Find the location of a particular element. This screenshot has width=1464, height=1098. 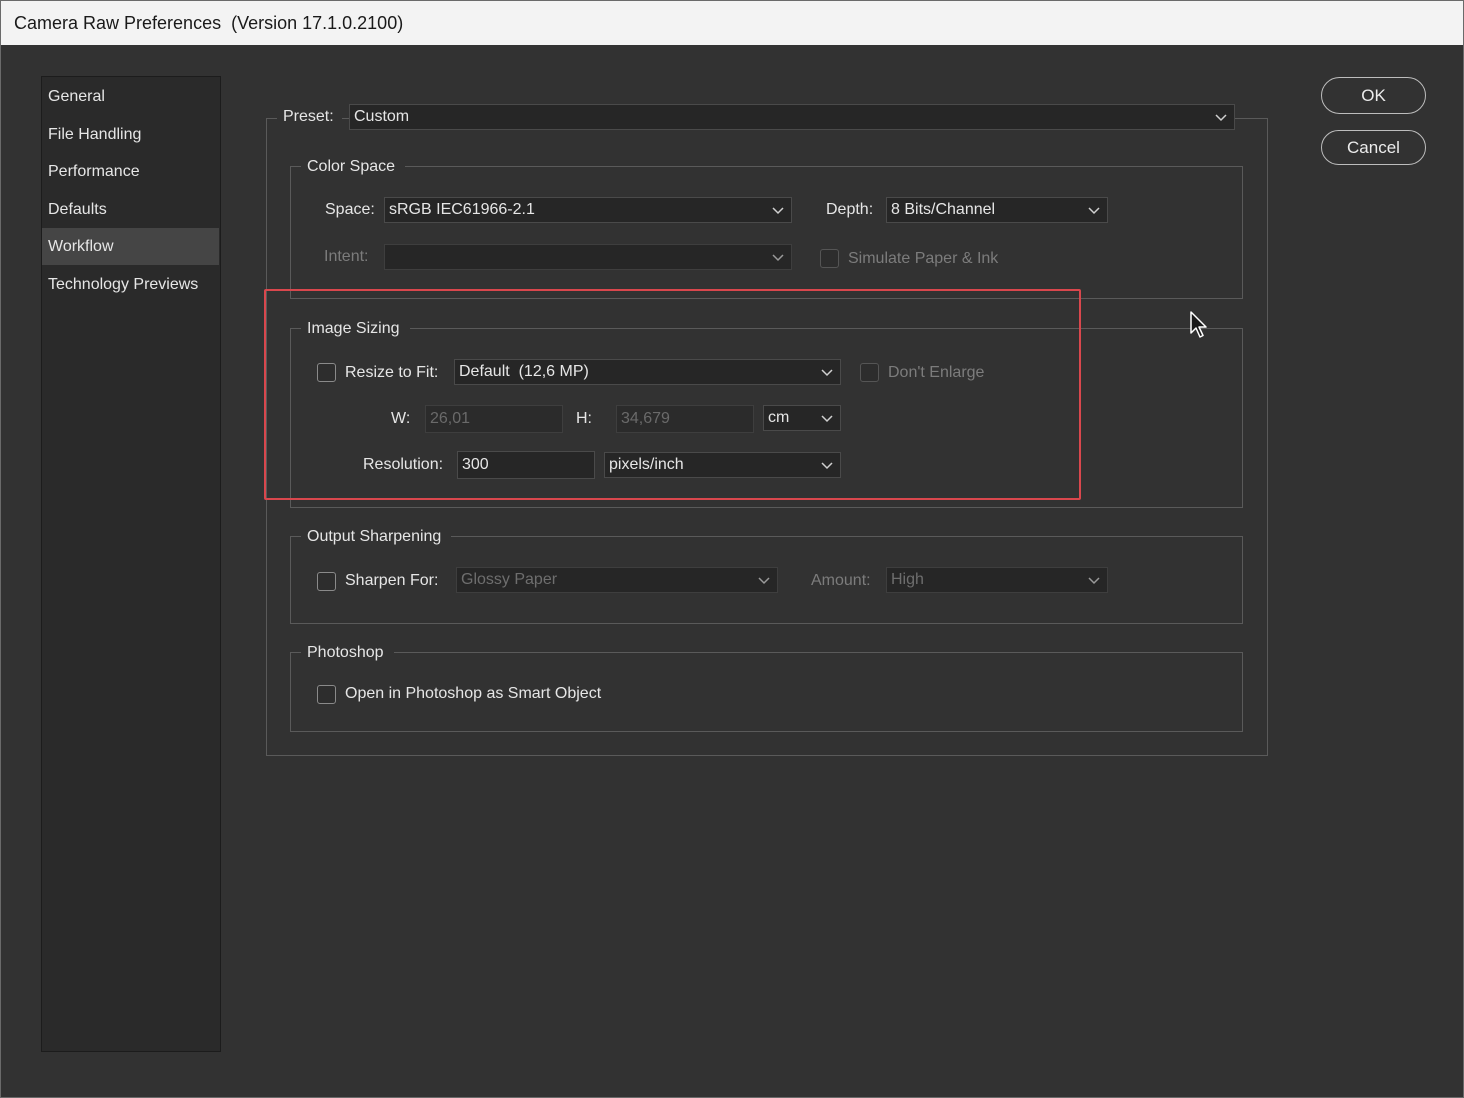

resolution-input: 300 is located at coordinates (526, 465).